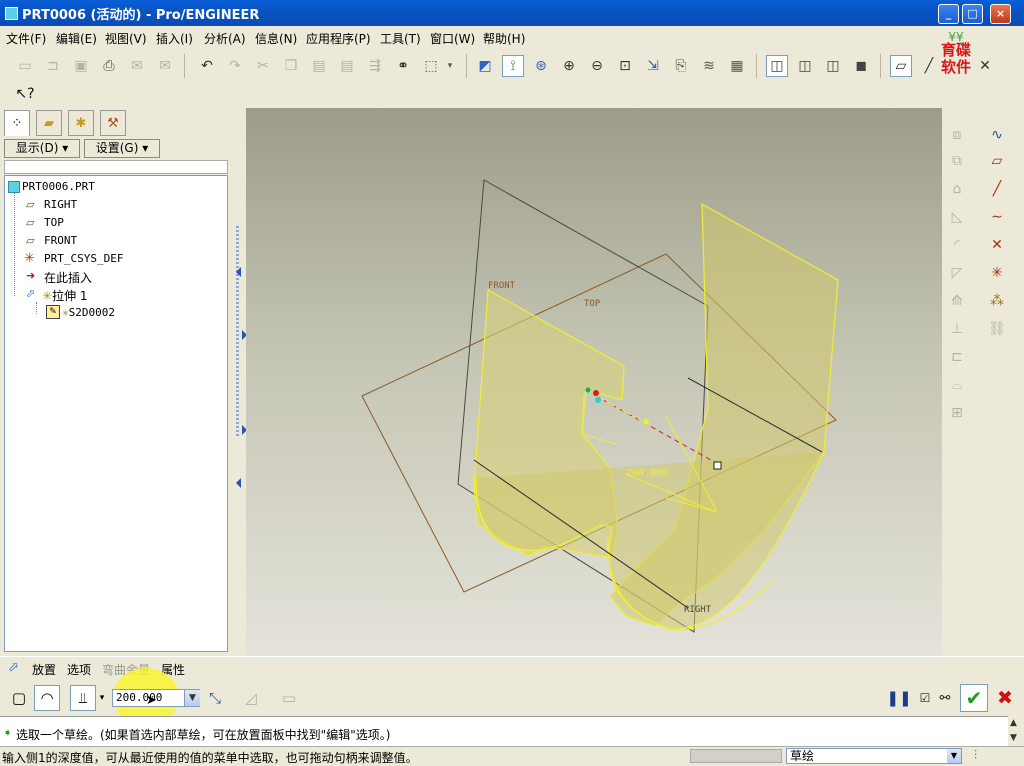  Describe the element at coordinates (126, 38) in the screenshot. I see `menu-view: 视图(V)` at that location.